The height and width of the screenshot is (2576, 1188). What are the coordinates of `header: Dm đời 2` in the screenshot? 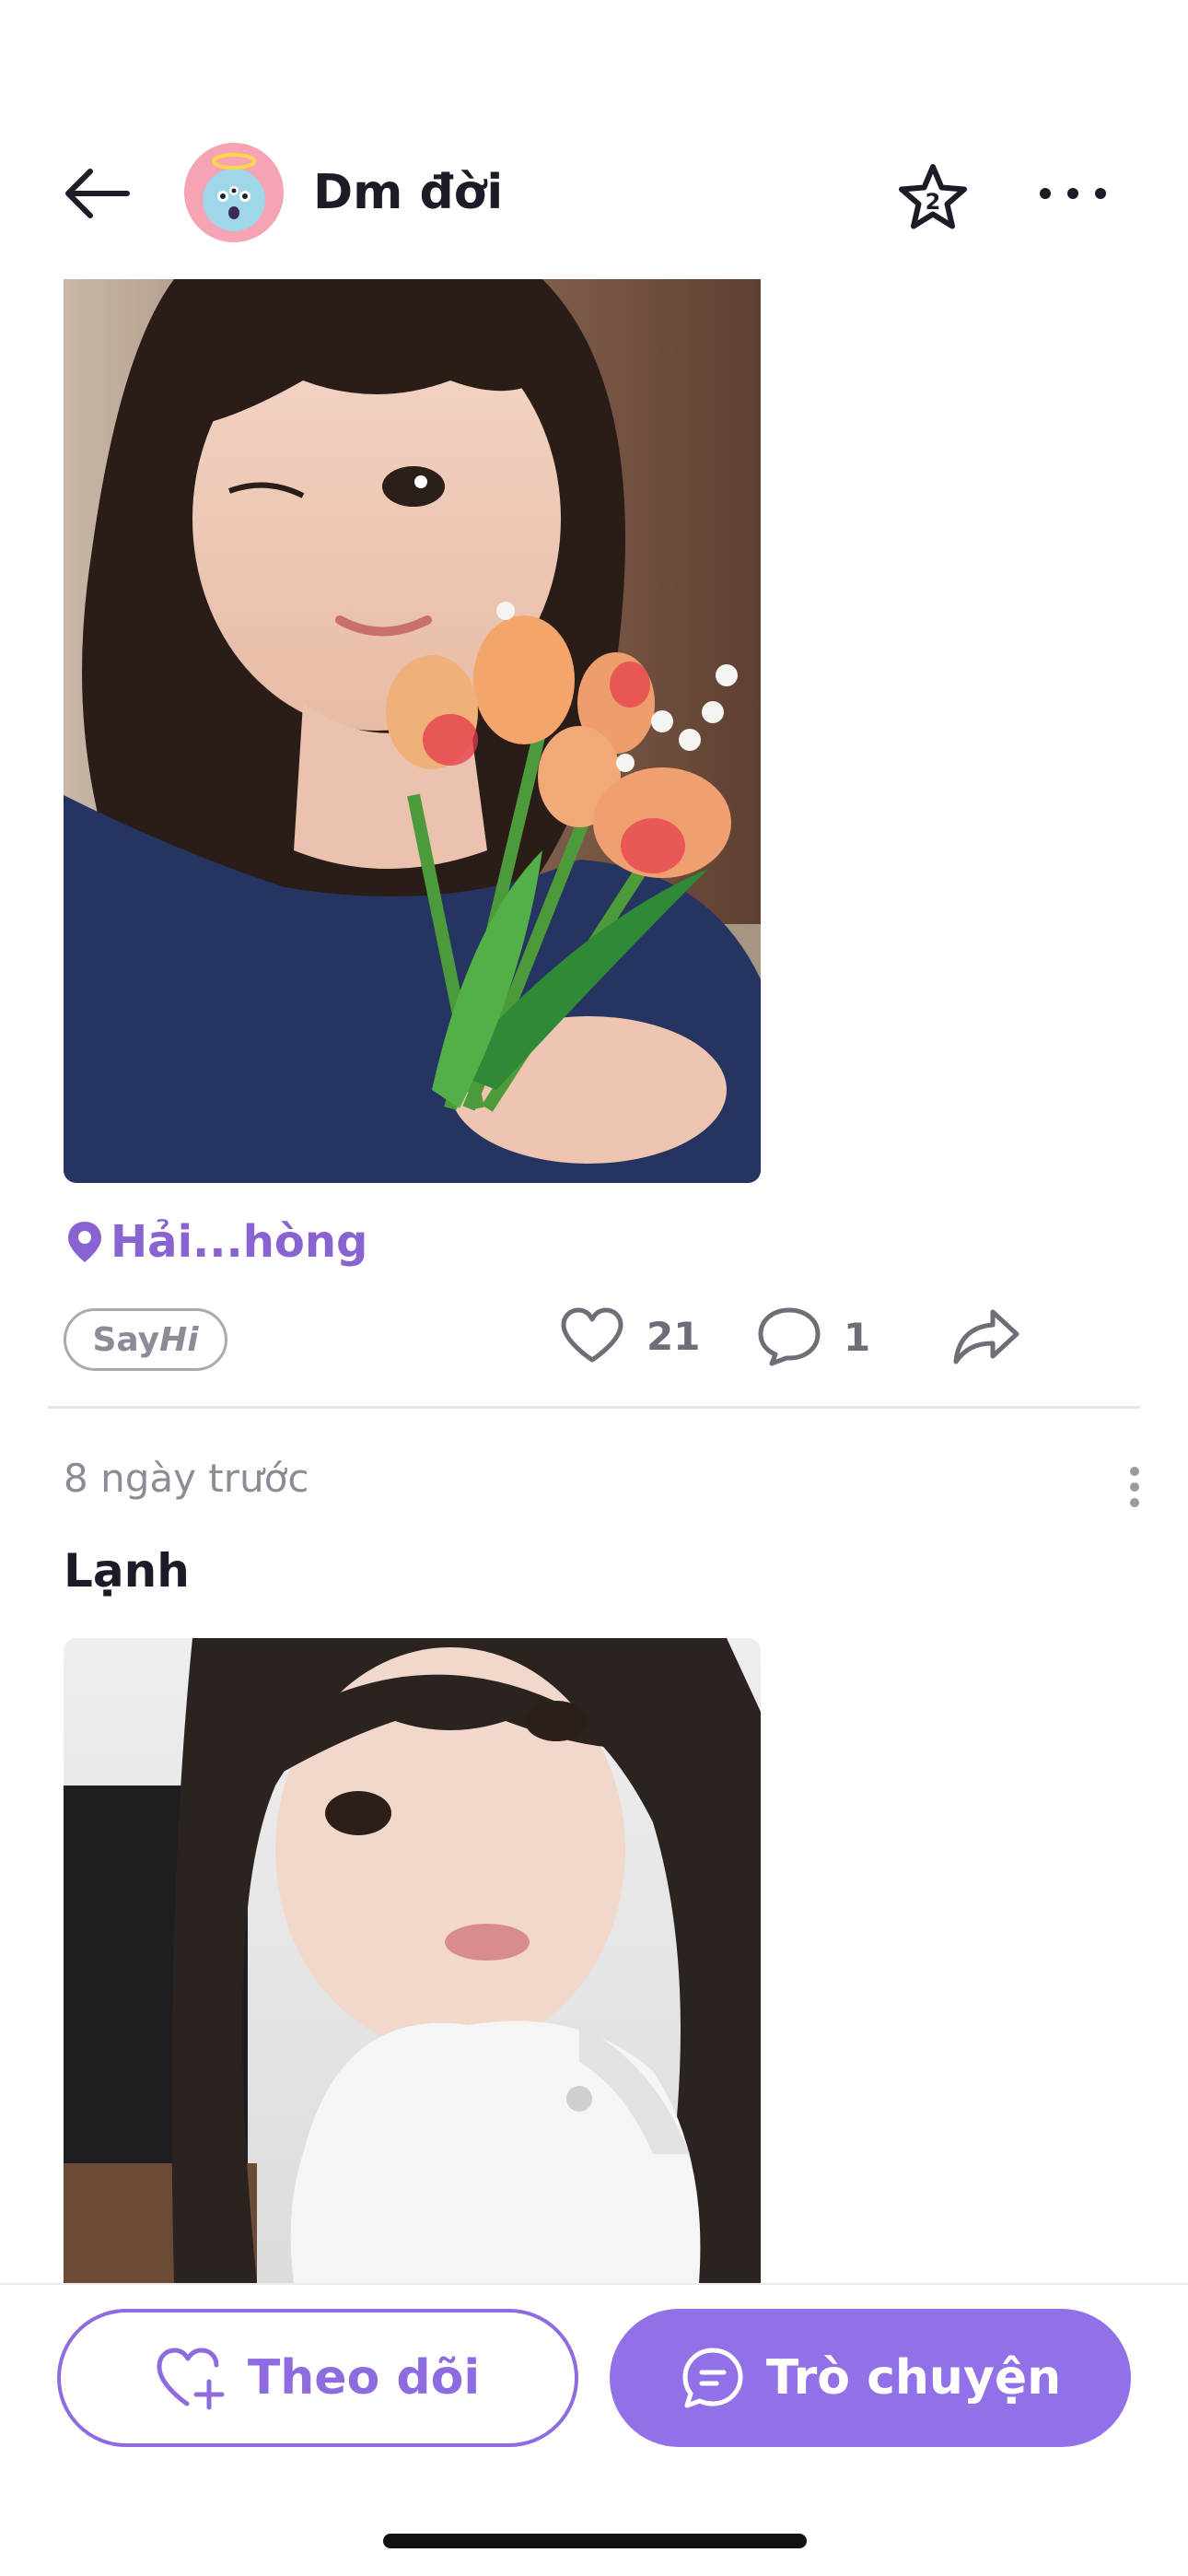 It's located at (594, 193).